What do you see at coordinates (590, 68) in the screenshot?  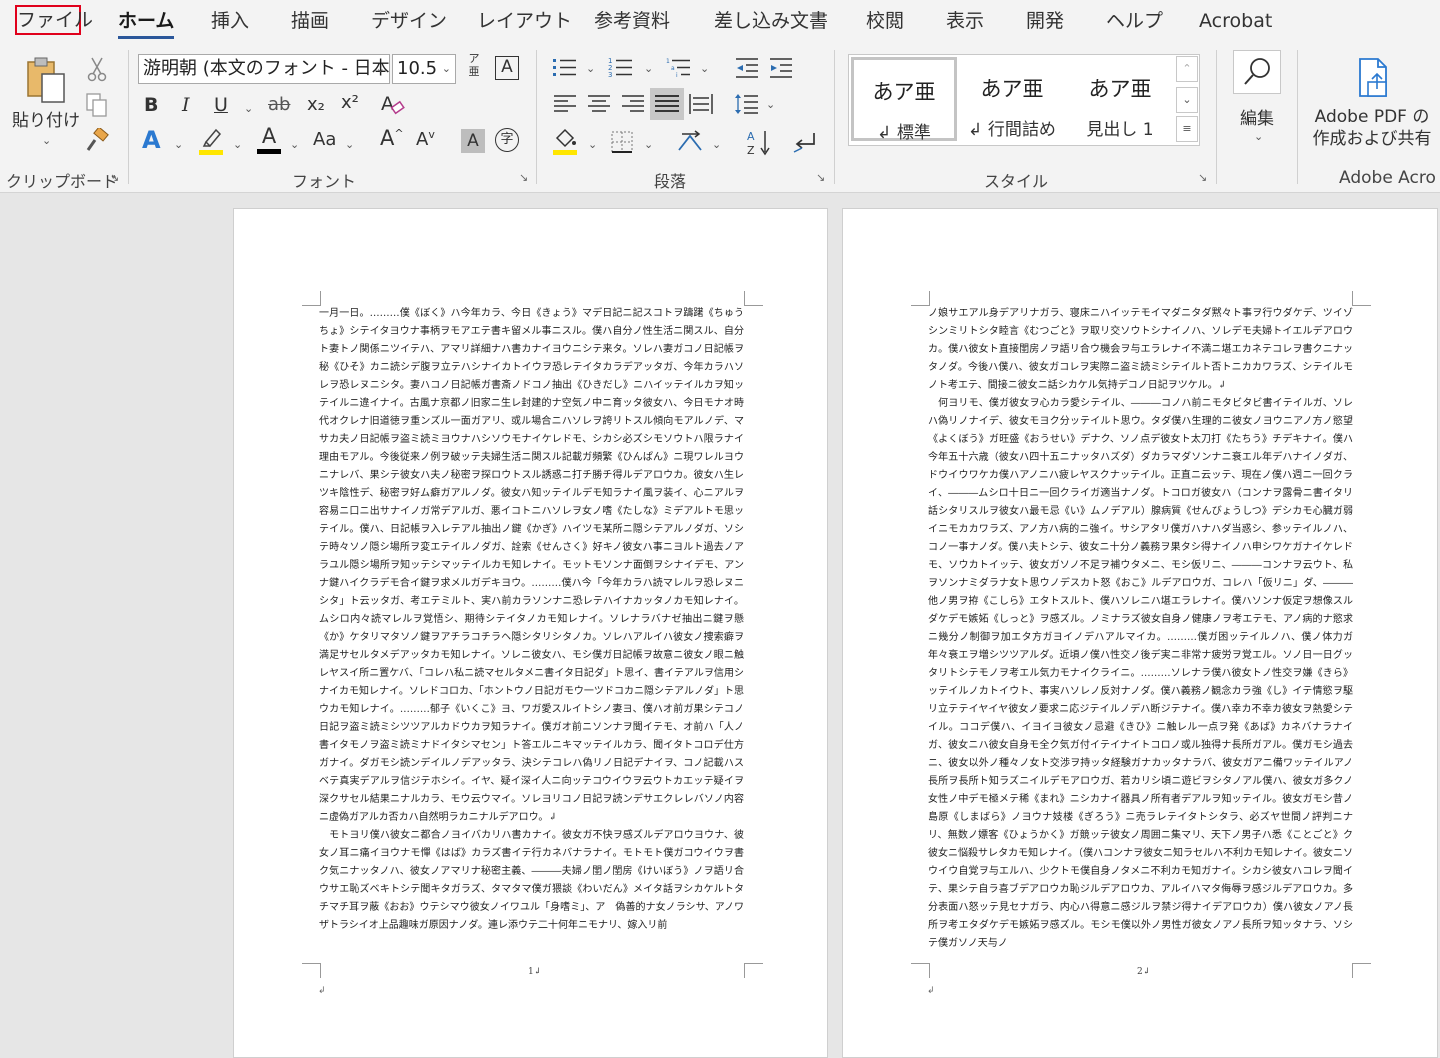 I see `bullets-dropdown-icon: ⌄` at bounding box center [590, 68].